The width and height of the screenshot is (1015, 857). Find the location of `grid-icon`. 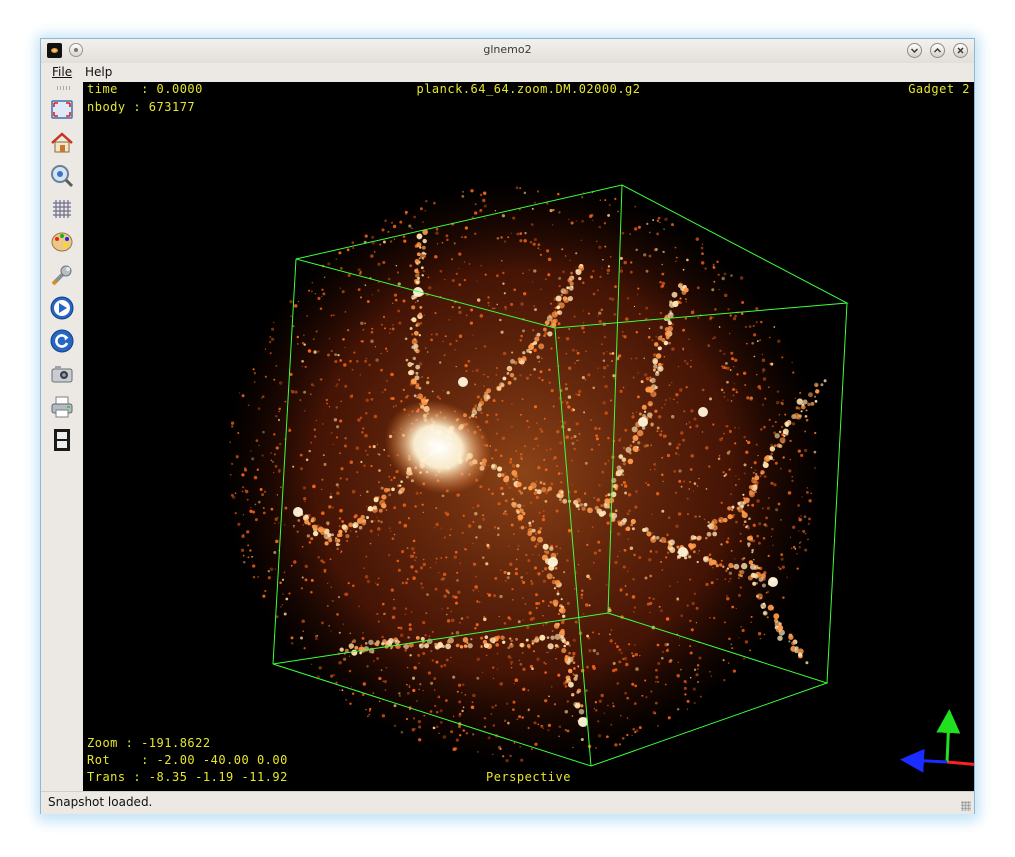

grid-icon is located at coordinates (62, 209).